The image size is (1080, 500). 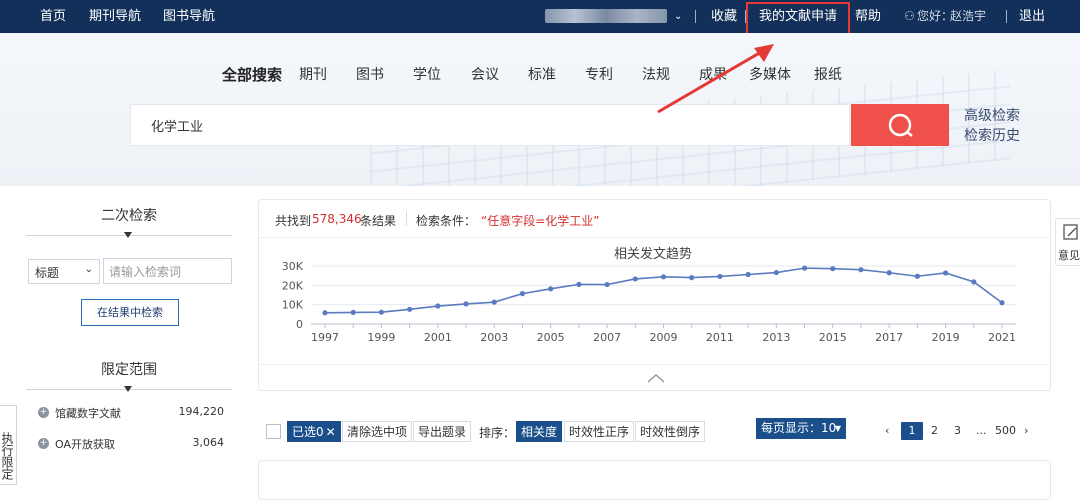 I want to click on prev-page-icon: ‹, so click(x=887, y=431).